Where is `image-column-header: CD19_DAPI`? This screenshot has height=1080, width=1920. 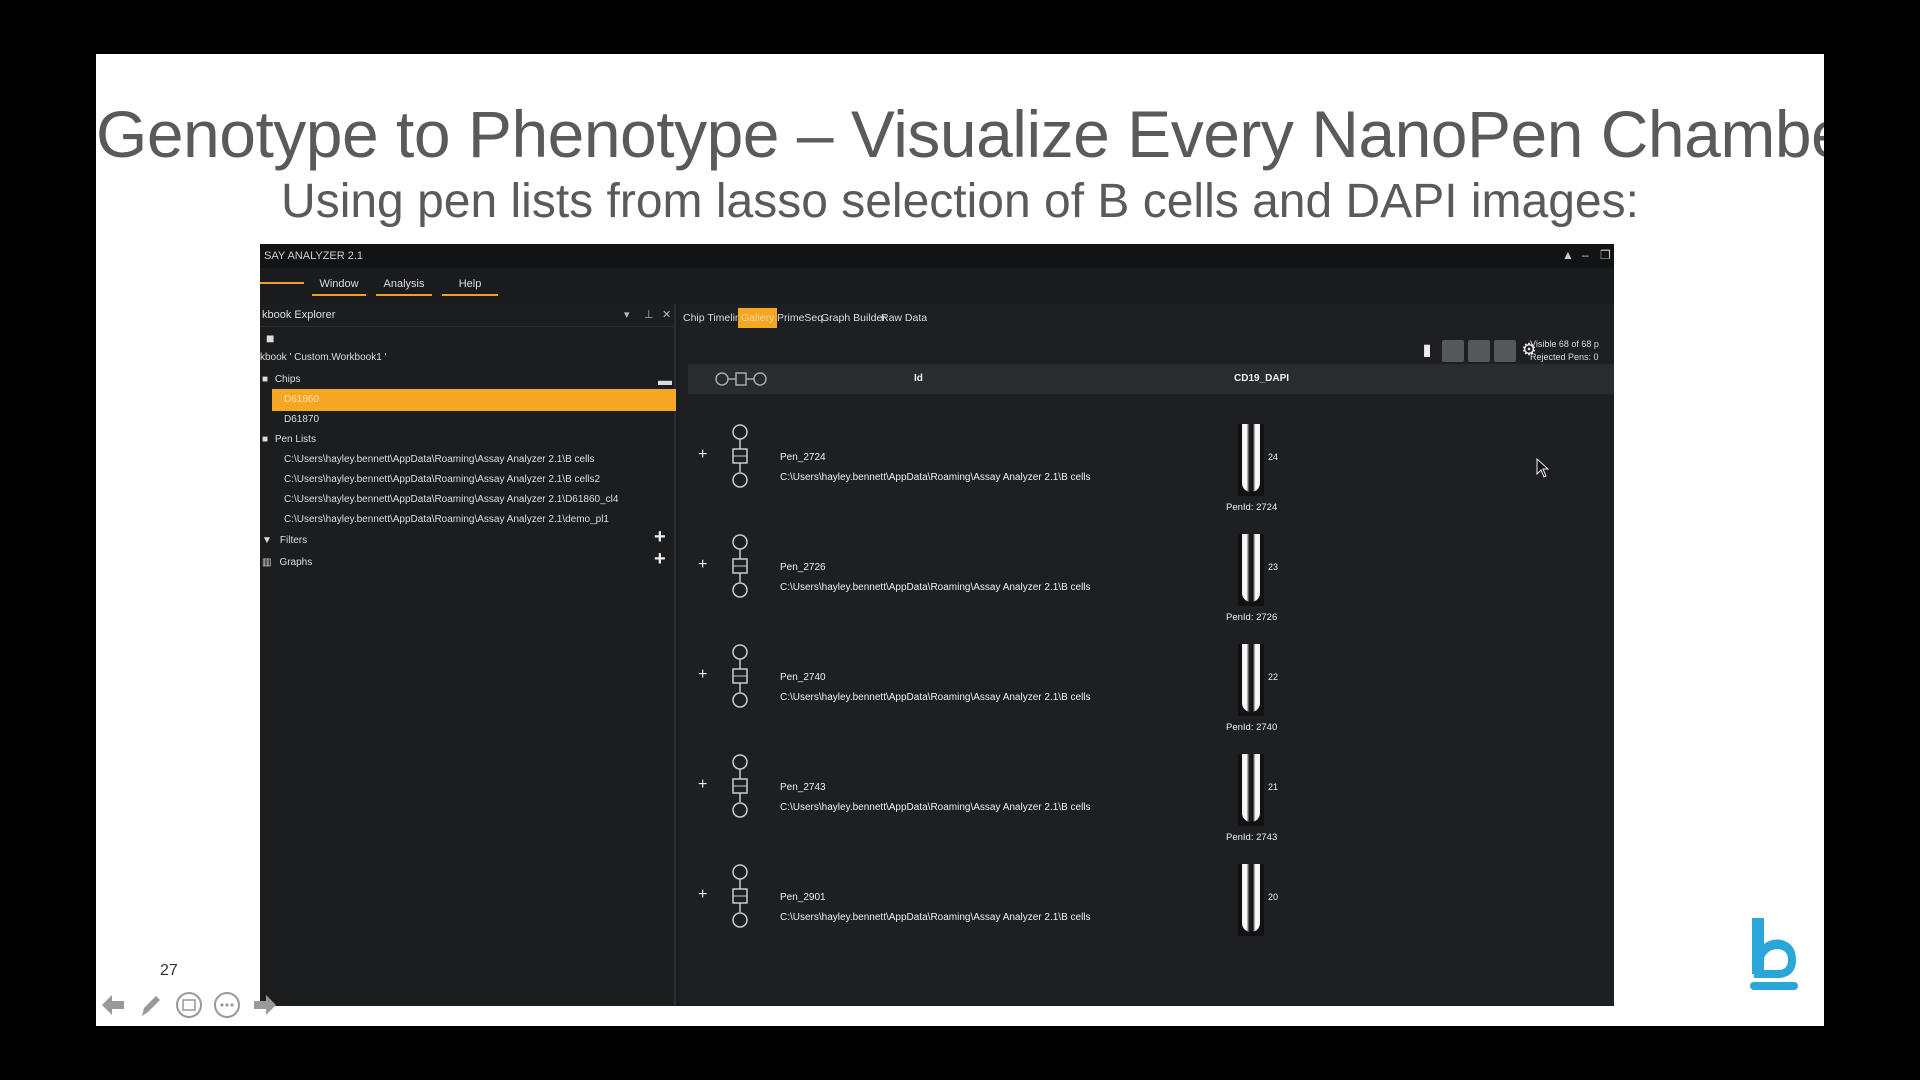 image-column-header: CD19_DAPI is located at coordinates (1261, 378).